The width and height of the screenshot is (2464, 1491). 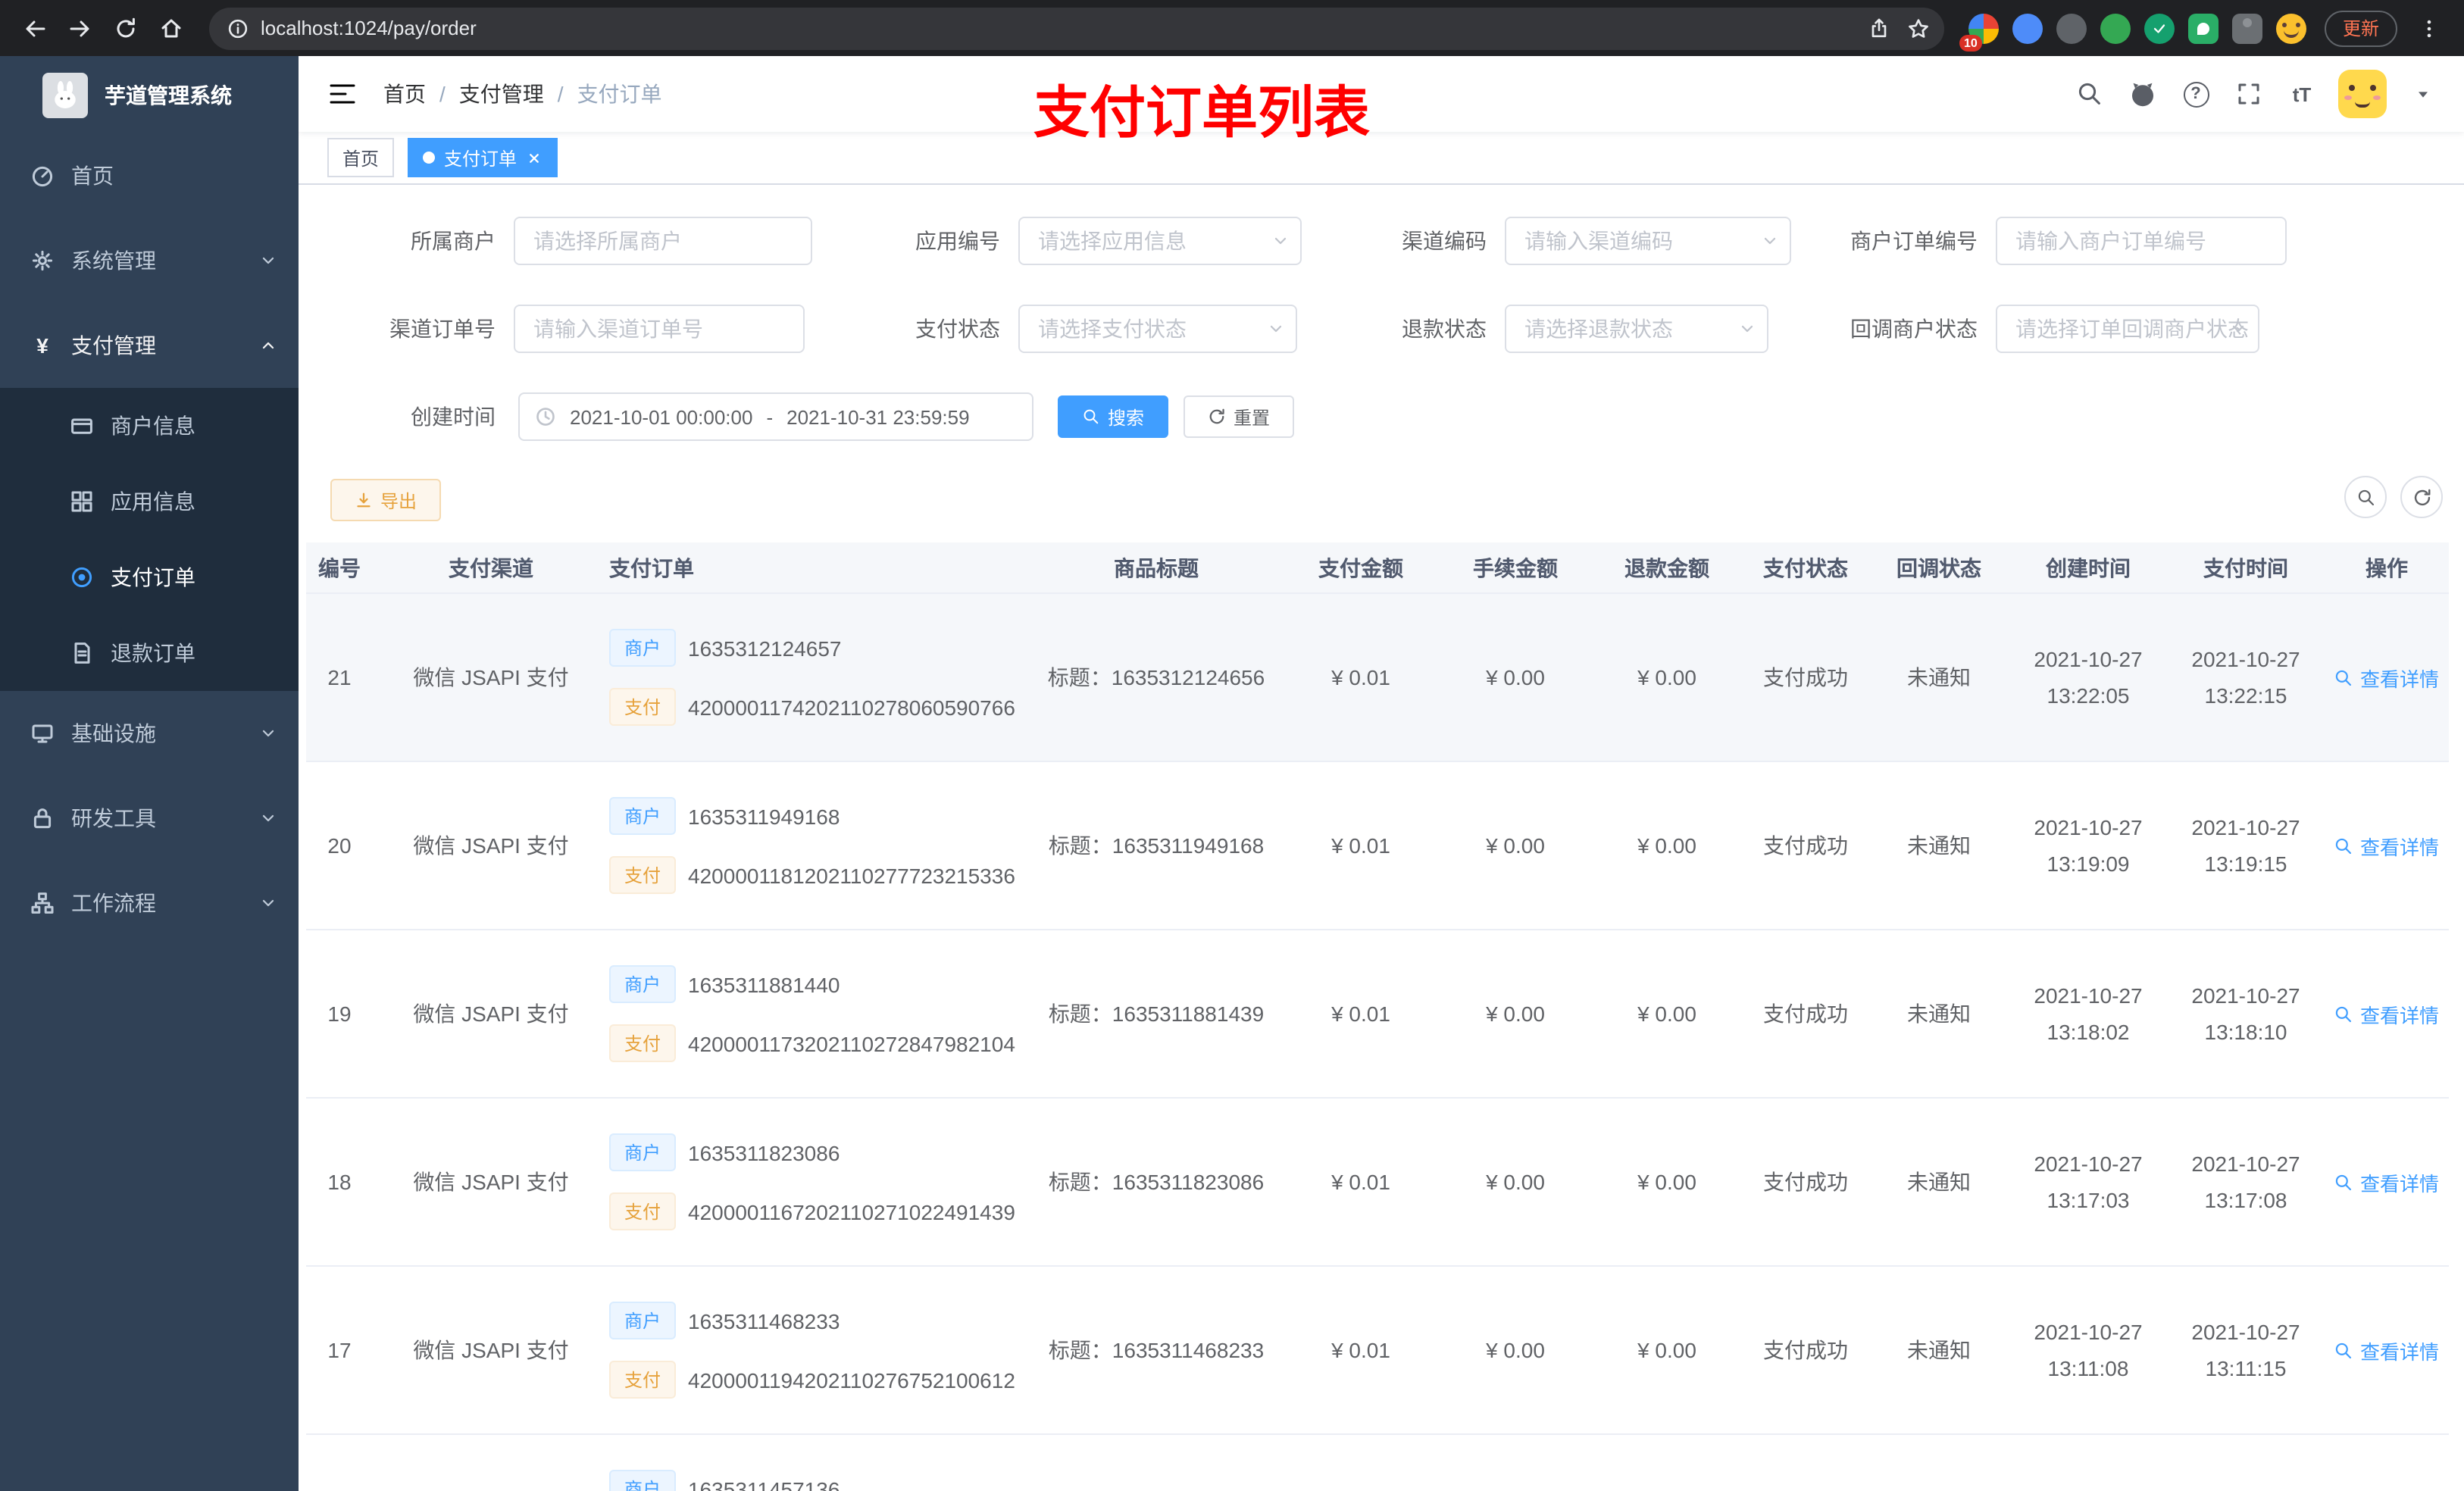 What do you see at coordinates (2195, 94) in the screenshot?
I see `help-button: ?` at bounding box center [2195, 94].